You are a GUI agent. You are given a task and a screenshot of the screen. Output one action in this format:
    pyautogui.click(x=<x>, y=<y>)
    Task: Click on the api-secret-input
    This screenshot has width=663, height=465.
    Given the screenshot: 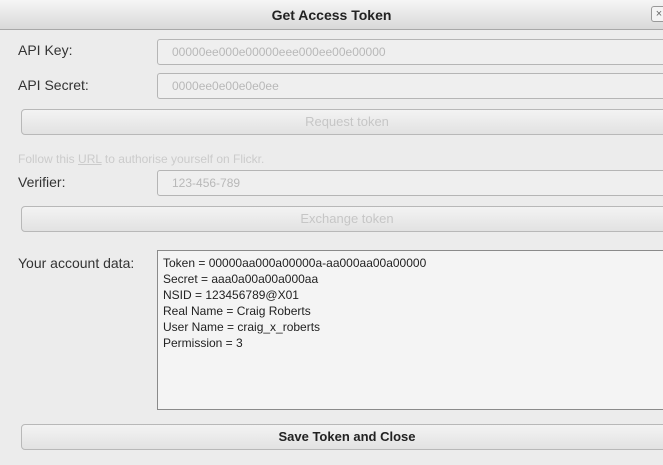 What is the action you would take?
    pyautogui.click(x=410, y=86)
    